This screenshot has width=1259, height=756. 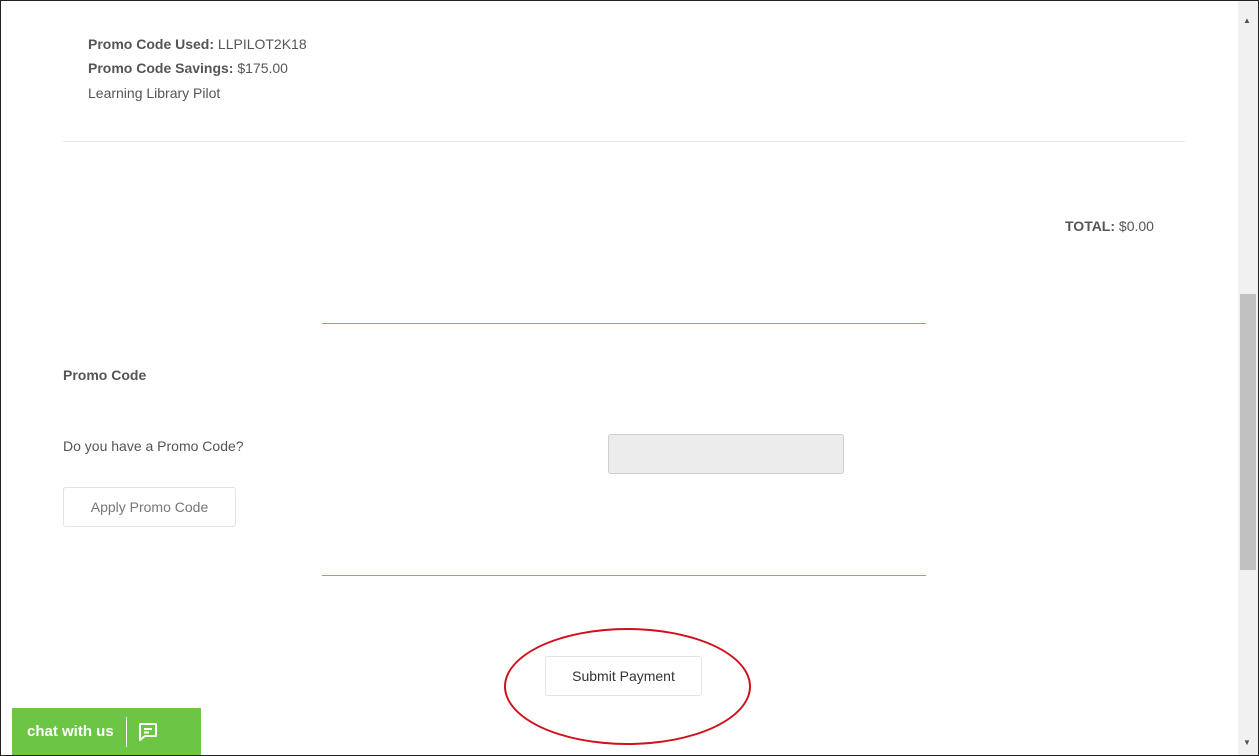 What do you see at coordinates (262, 68) in the screenshot?
I see `promo-savings-value: $175.00` at bounding box center [262, 68].